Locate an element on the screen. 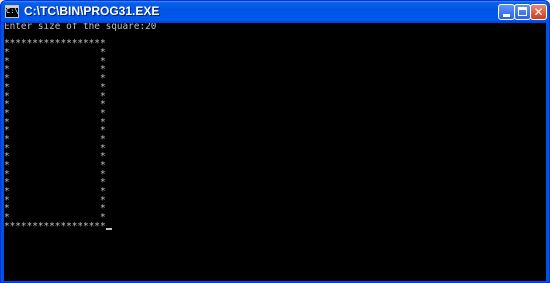  title-bar: C:\ C:\TC\BIN\PROG31.EXE ✕ is located at coordinates (275, 12).